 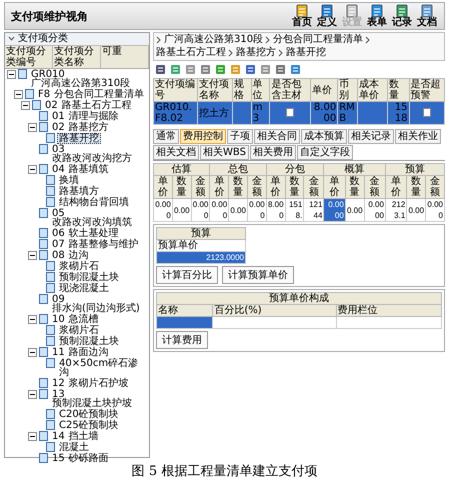 What do you see at coordinates (176, 152) in the screenshot?
I see `tab: 相关文档` at bounding box center [176, 152].